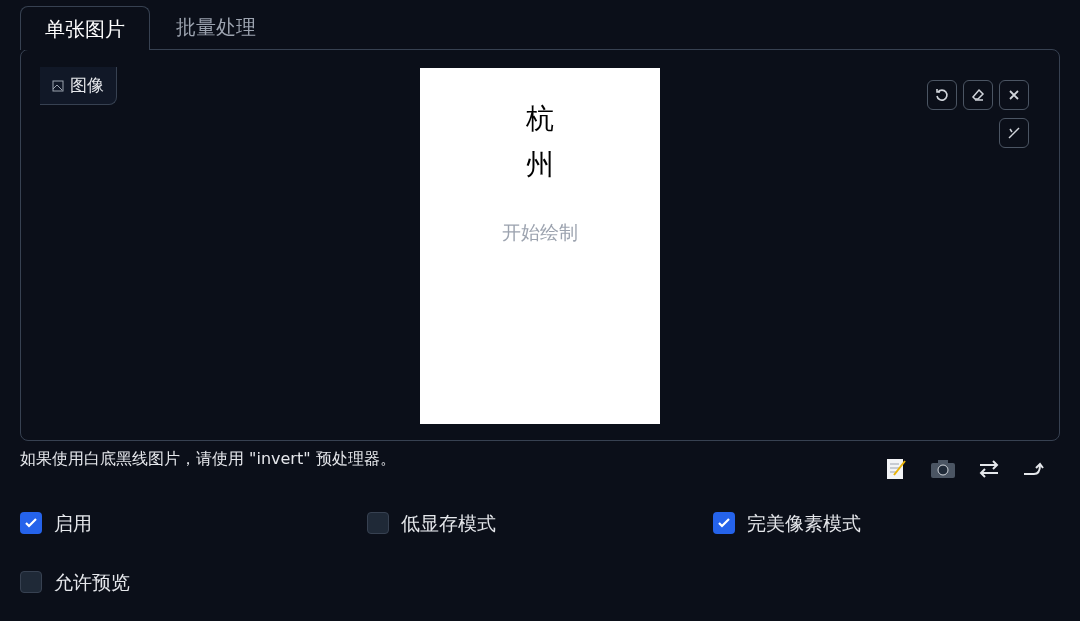 The image size is (1080, 621). Describe the element at coordinates (540, 119) in the screenshot. I see `canvas-text: 杭` at that location.